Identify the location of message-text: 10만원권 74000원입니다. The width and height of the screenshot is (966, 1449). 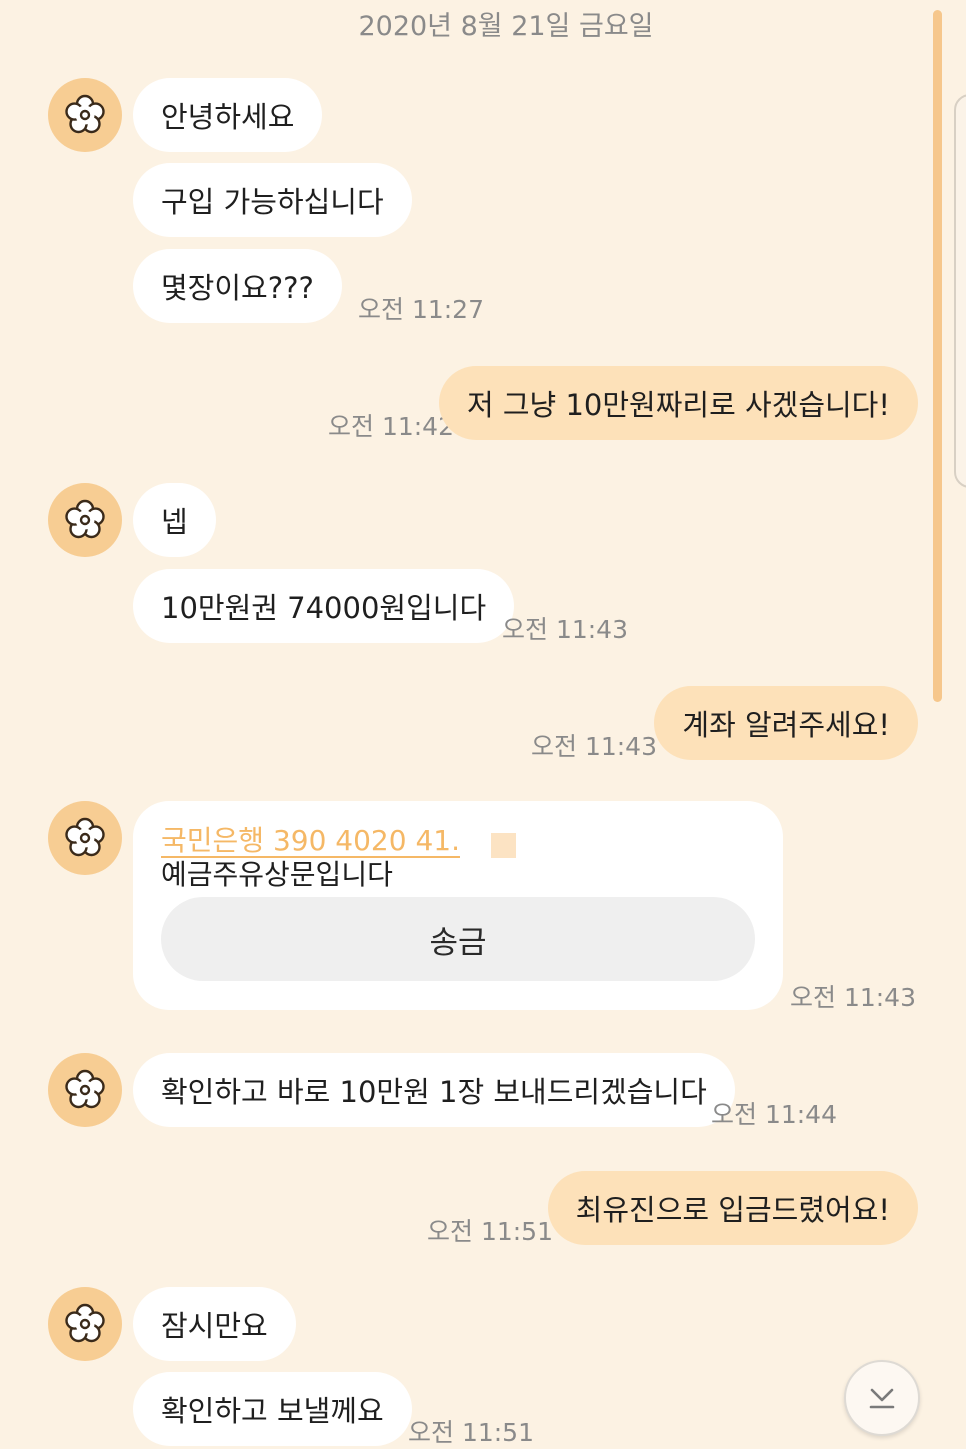
(324, 608).